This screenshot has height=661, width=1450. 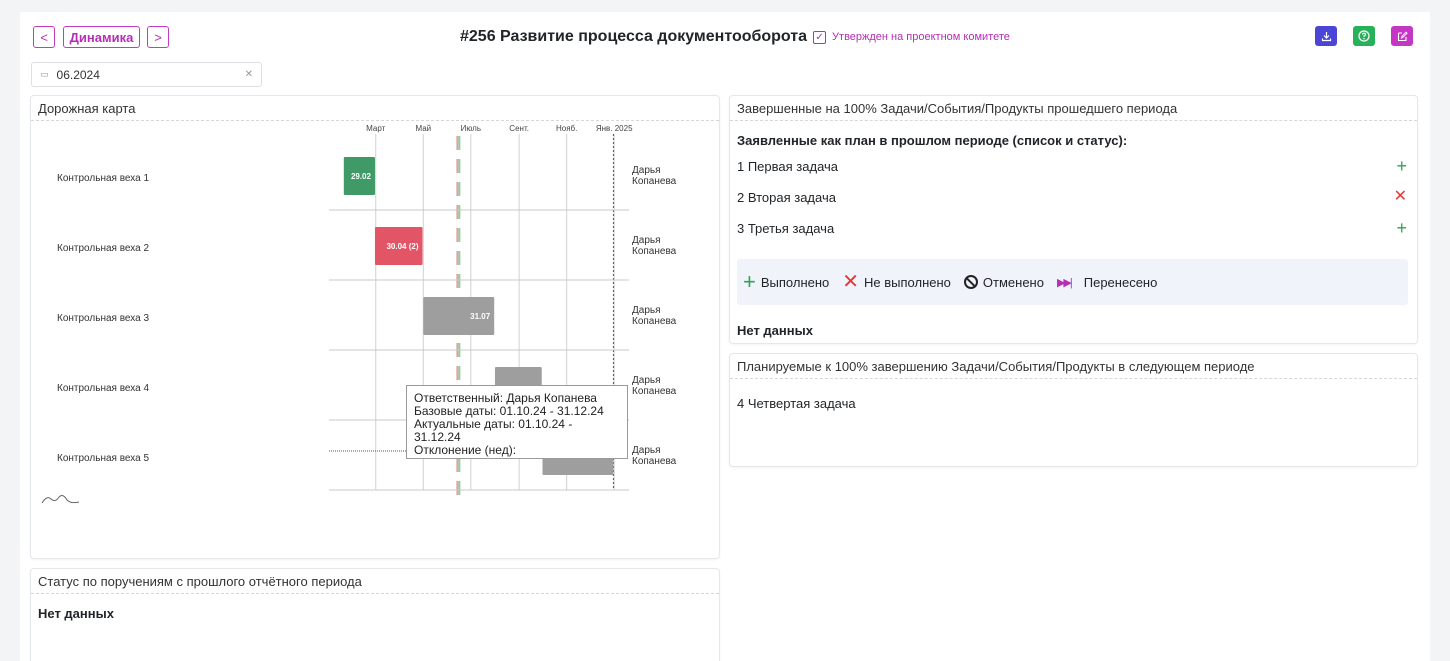 I want to click on prev-period-button: <, so click(x=44, y=37).